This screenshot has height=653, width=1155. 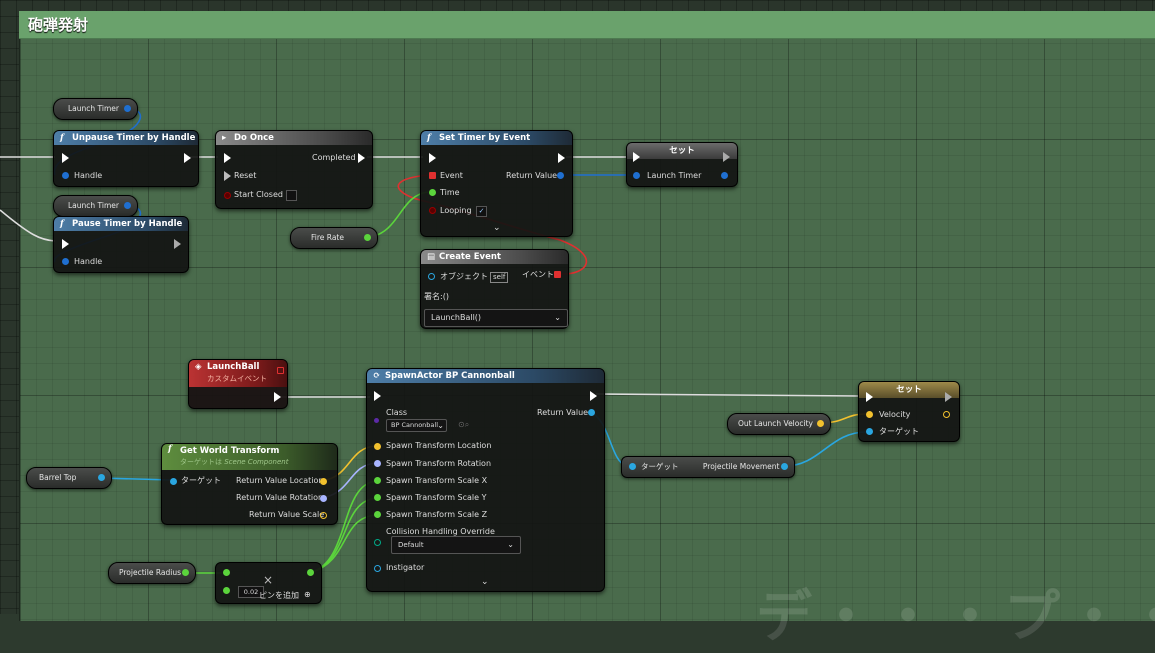 What do you see at coordinates (485, 376) in the screenshot?
I see `node-header: ⟳ SpawnActor BP Cannonball` at bounding box center [485, 376].